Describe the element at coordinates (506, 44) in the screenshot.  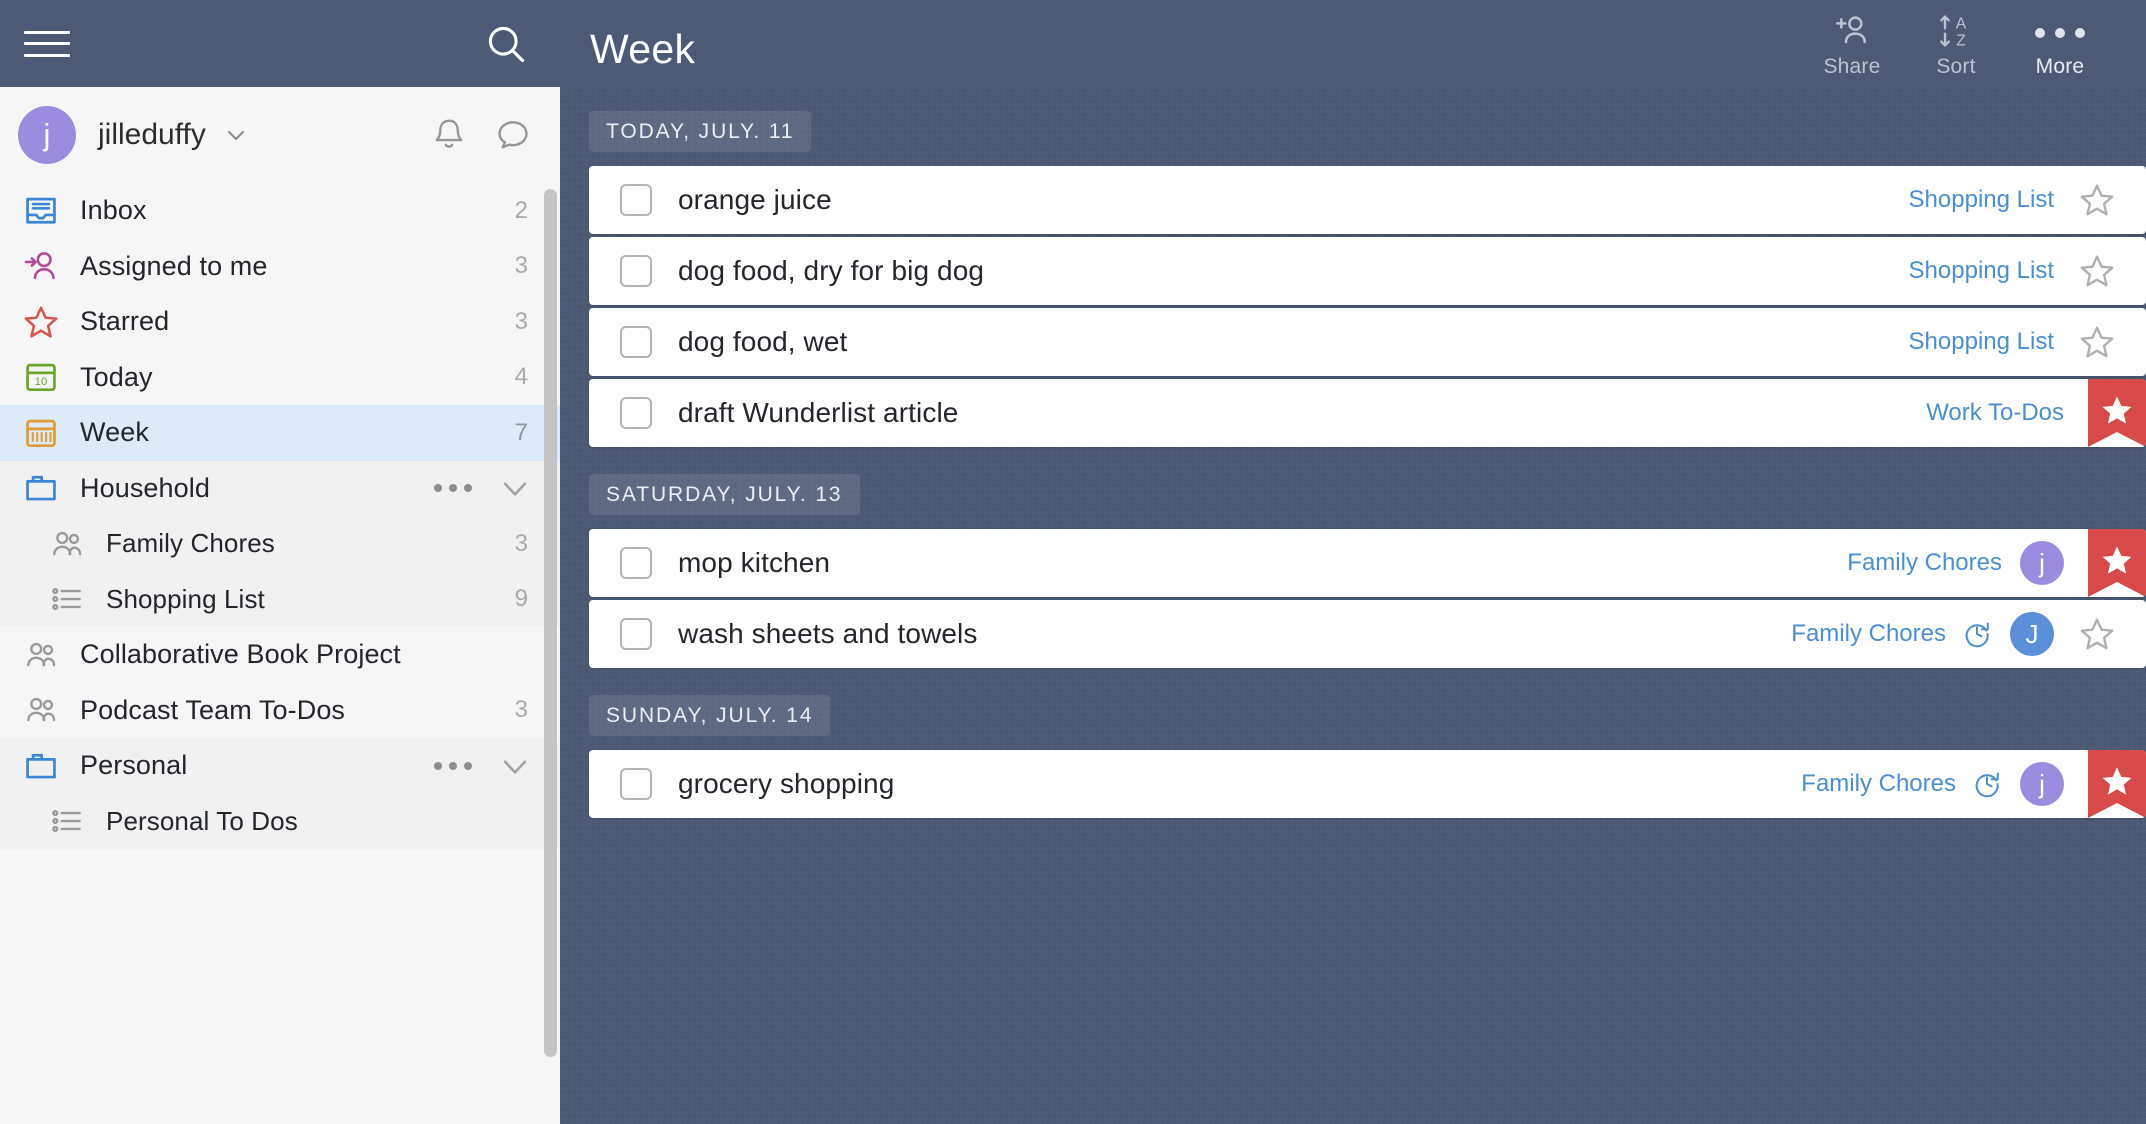
I see `search-icon` at that location.